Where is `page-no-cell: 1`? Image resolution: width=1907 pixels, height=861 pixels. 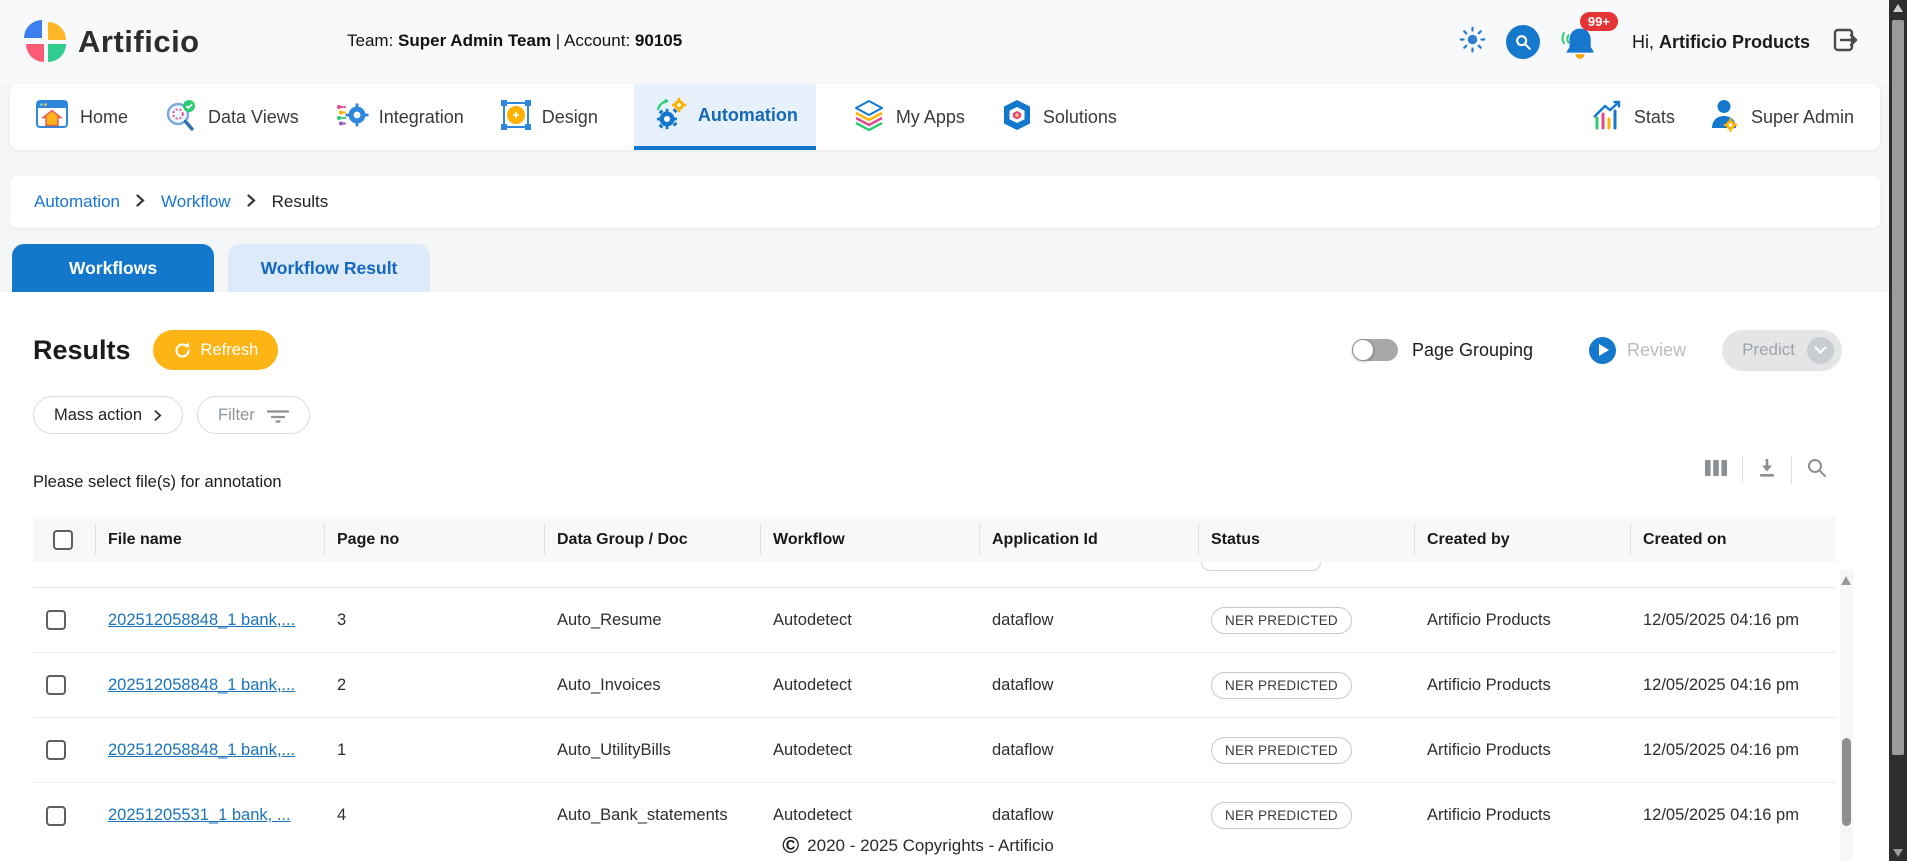
page-no-cell: 1 is located at coordinates (342, 749).